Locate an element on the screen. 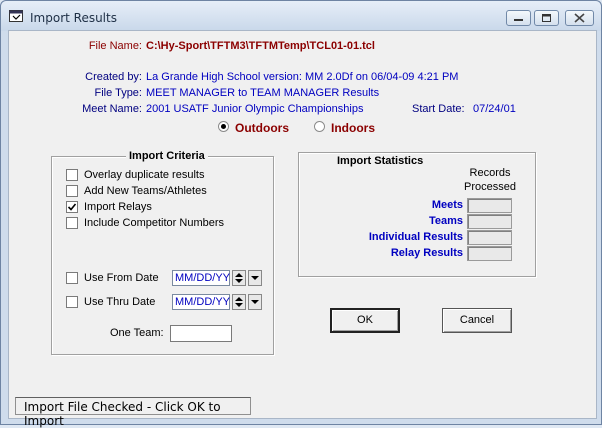 This screenshot has width=602, height=428. records-header: Records is located at coordinates (490, 173).